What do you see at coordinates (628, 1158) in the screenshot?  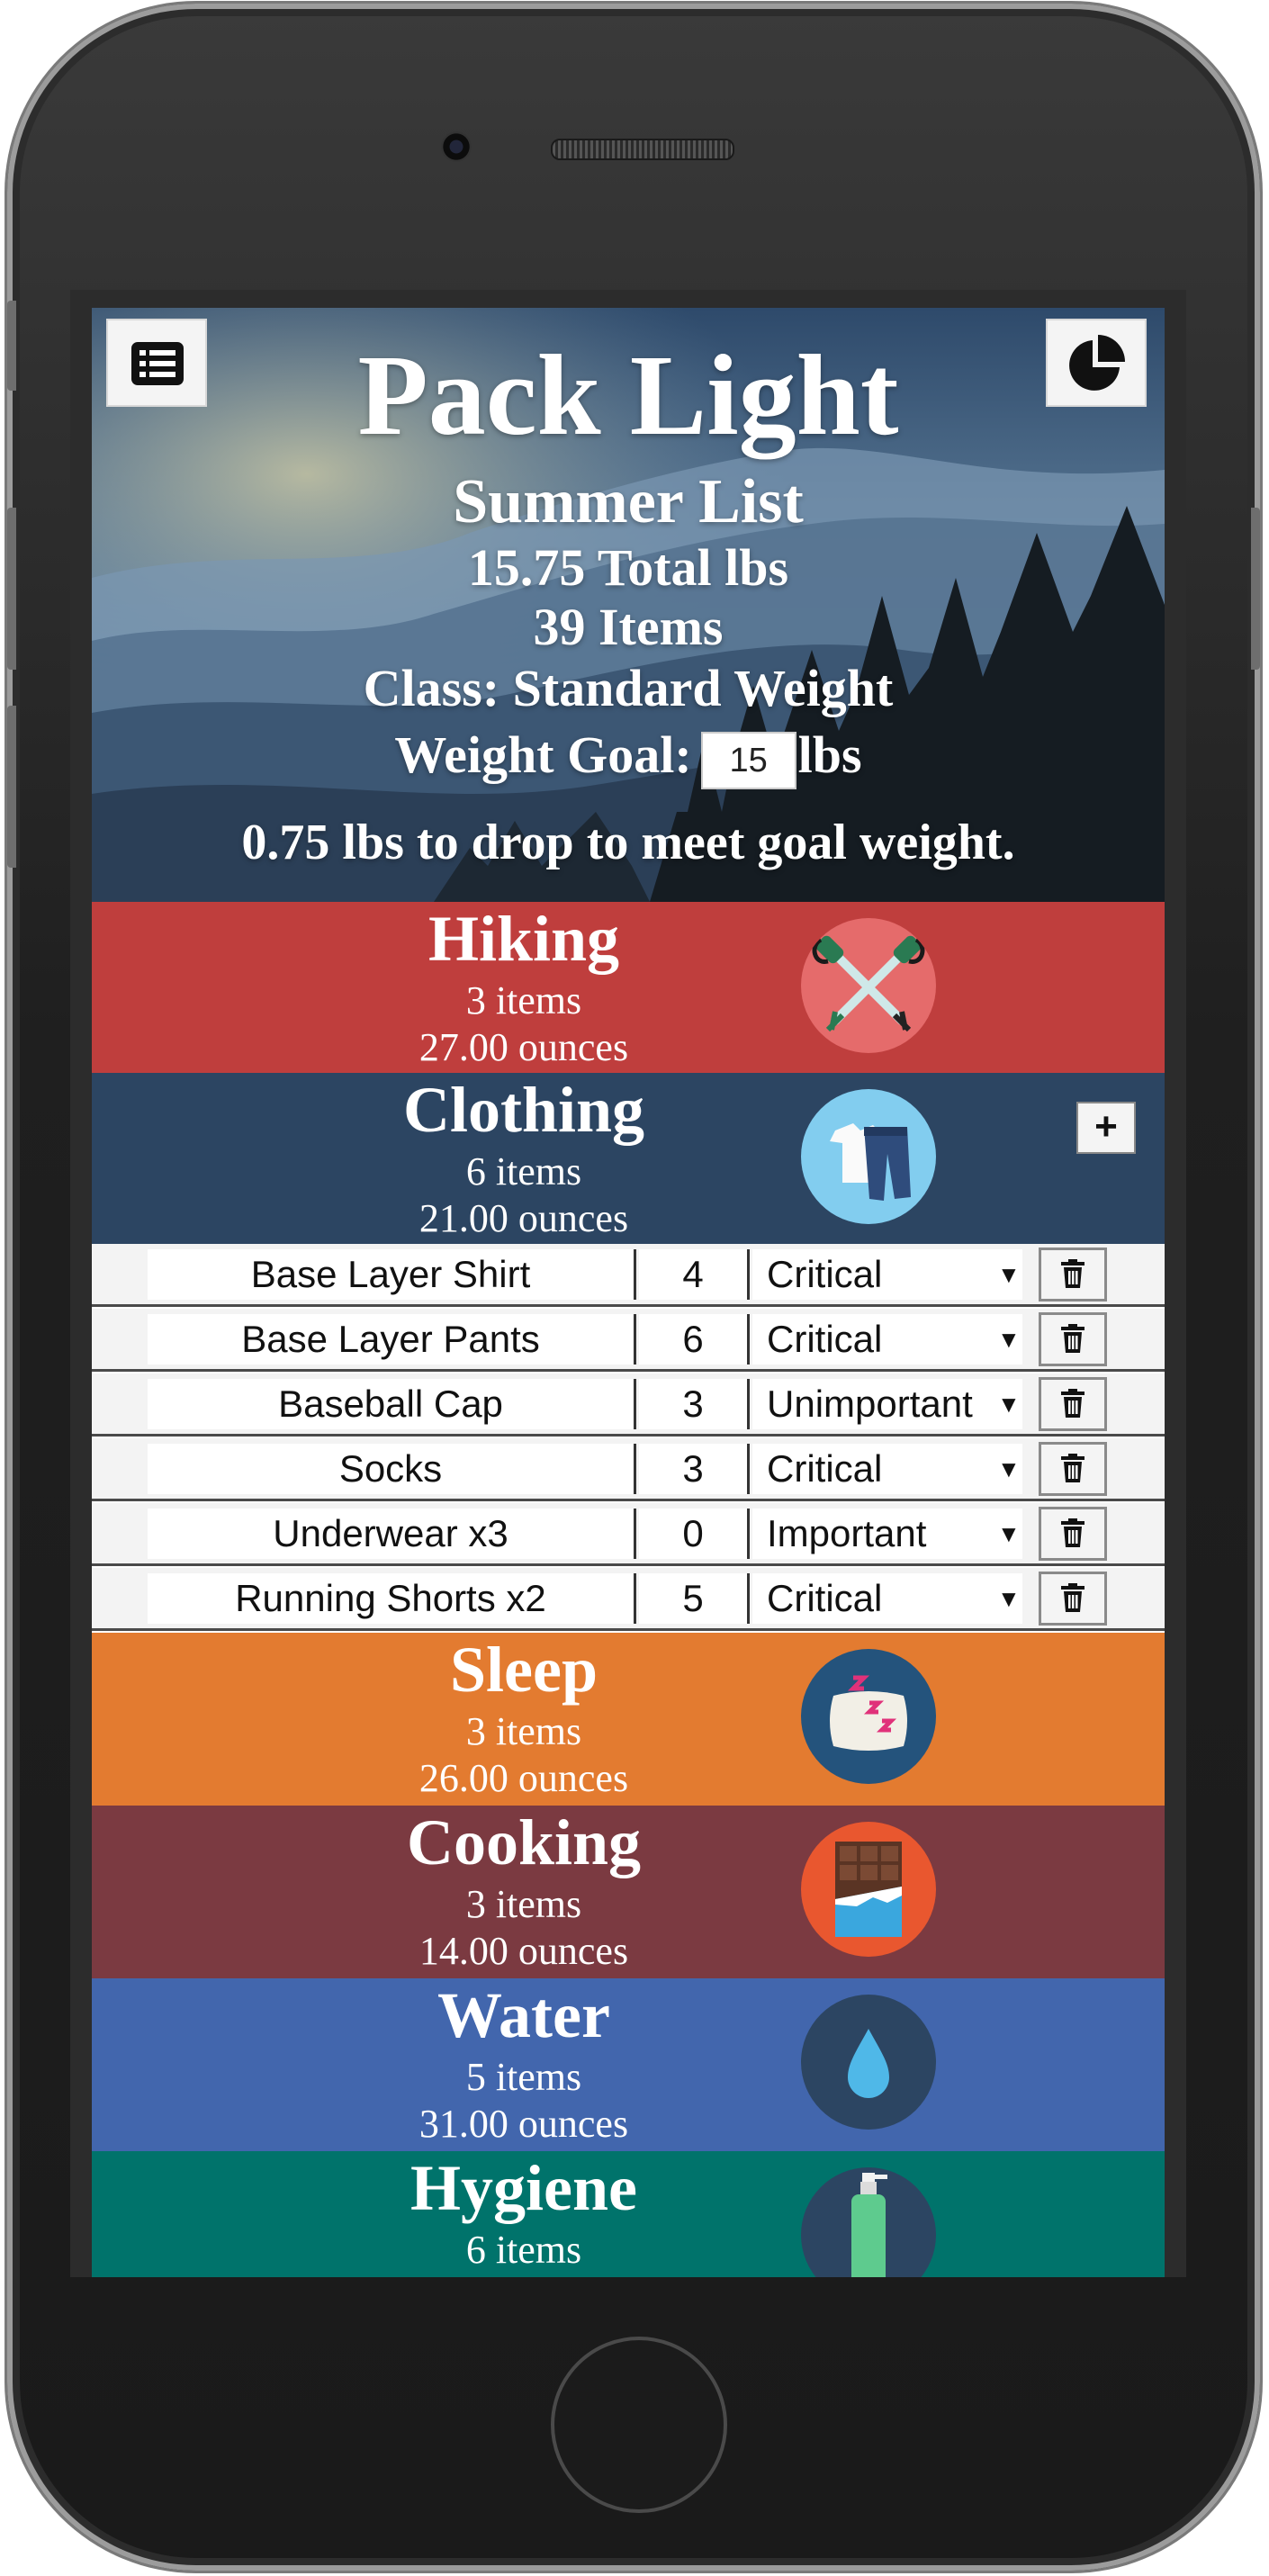 I see `category-clothing: Clothing 6 items 21.00 ounces +` at bounding box center [628, 1158].